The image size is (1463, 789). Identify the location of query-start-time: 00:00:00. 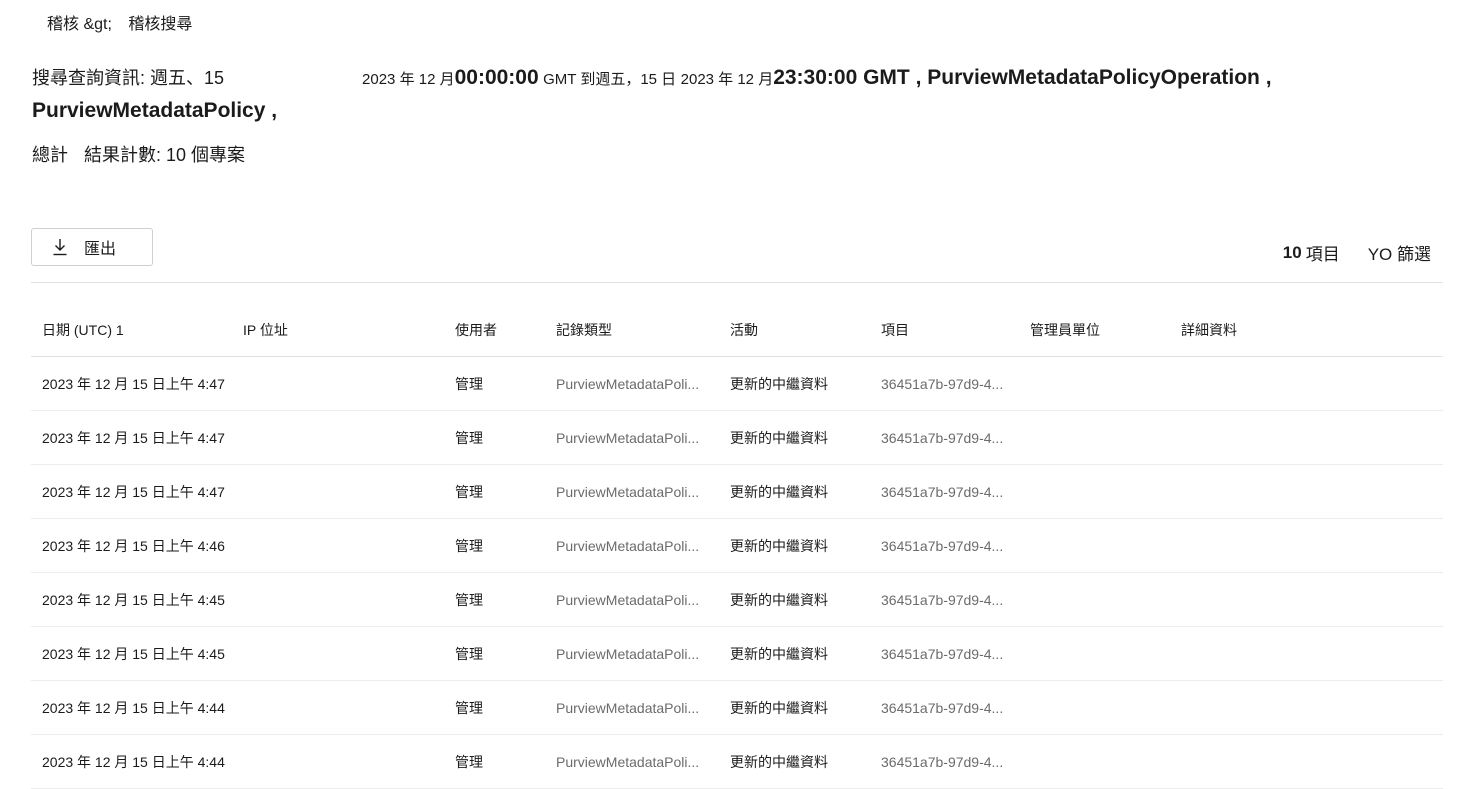
(496, 77).